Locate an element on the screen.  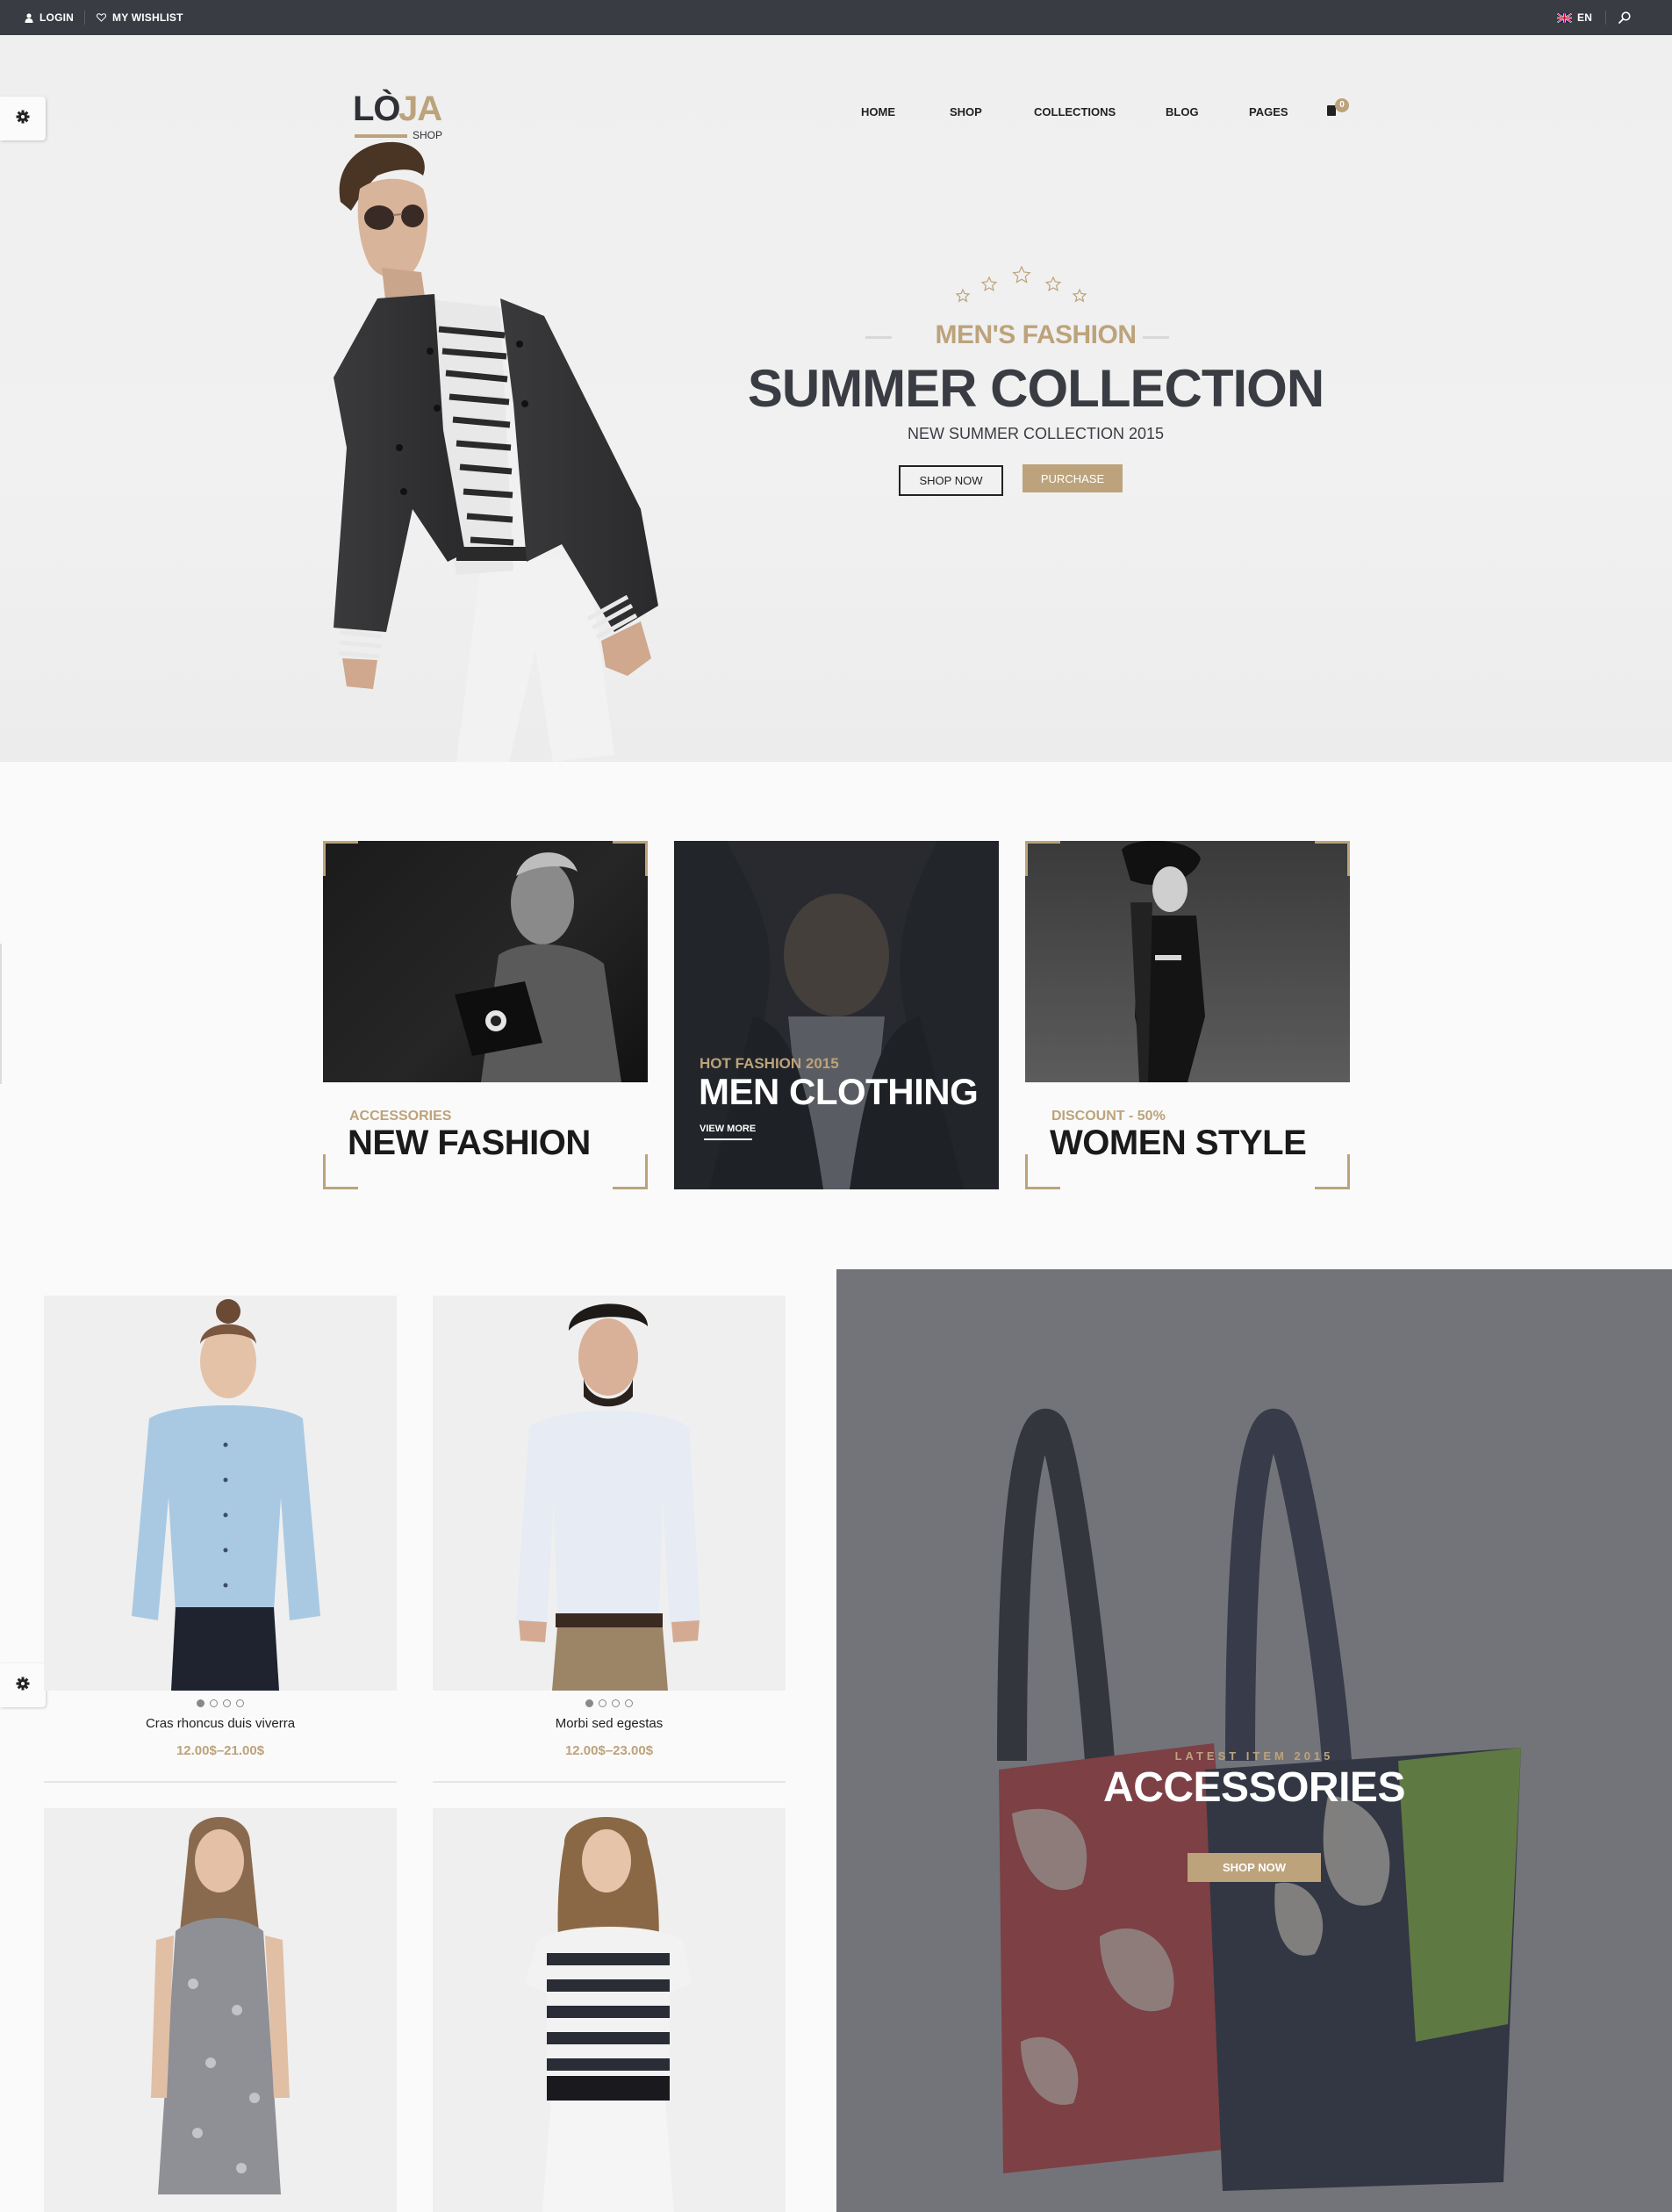
view-more-underline is located at coordinates (728, 1139).